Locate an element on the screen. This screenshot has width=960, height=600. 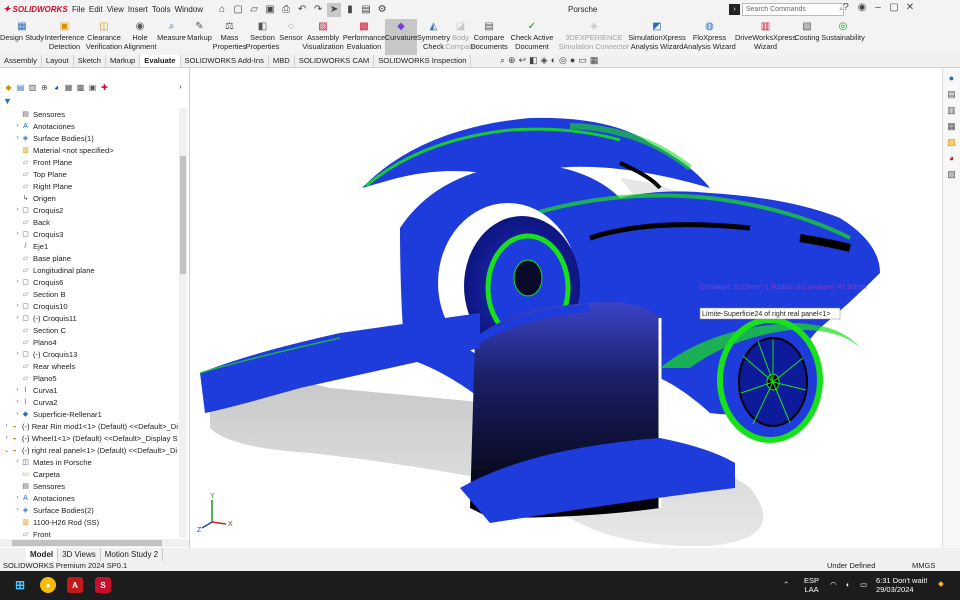
menu-window: Window is located at coordinates (189, 9).